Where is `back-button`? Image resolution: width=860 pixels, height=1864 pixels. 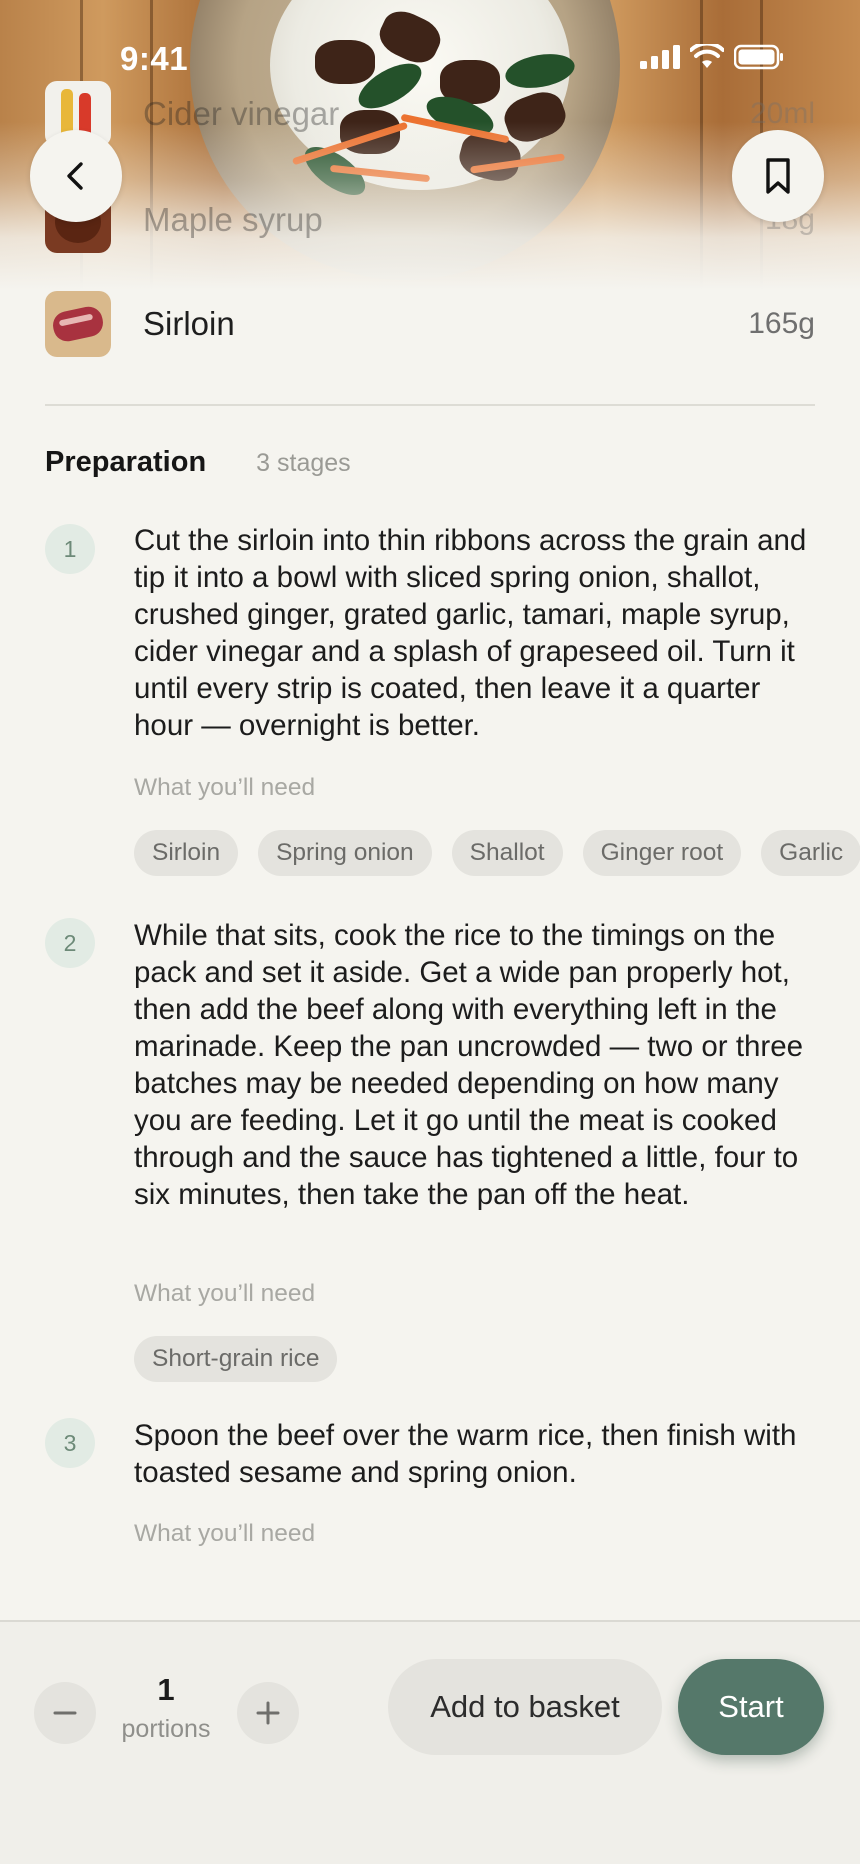
back-button is located at coordinates (76, 176).